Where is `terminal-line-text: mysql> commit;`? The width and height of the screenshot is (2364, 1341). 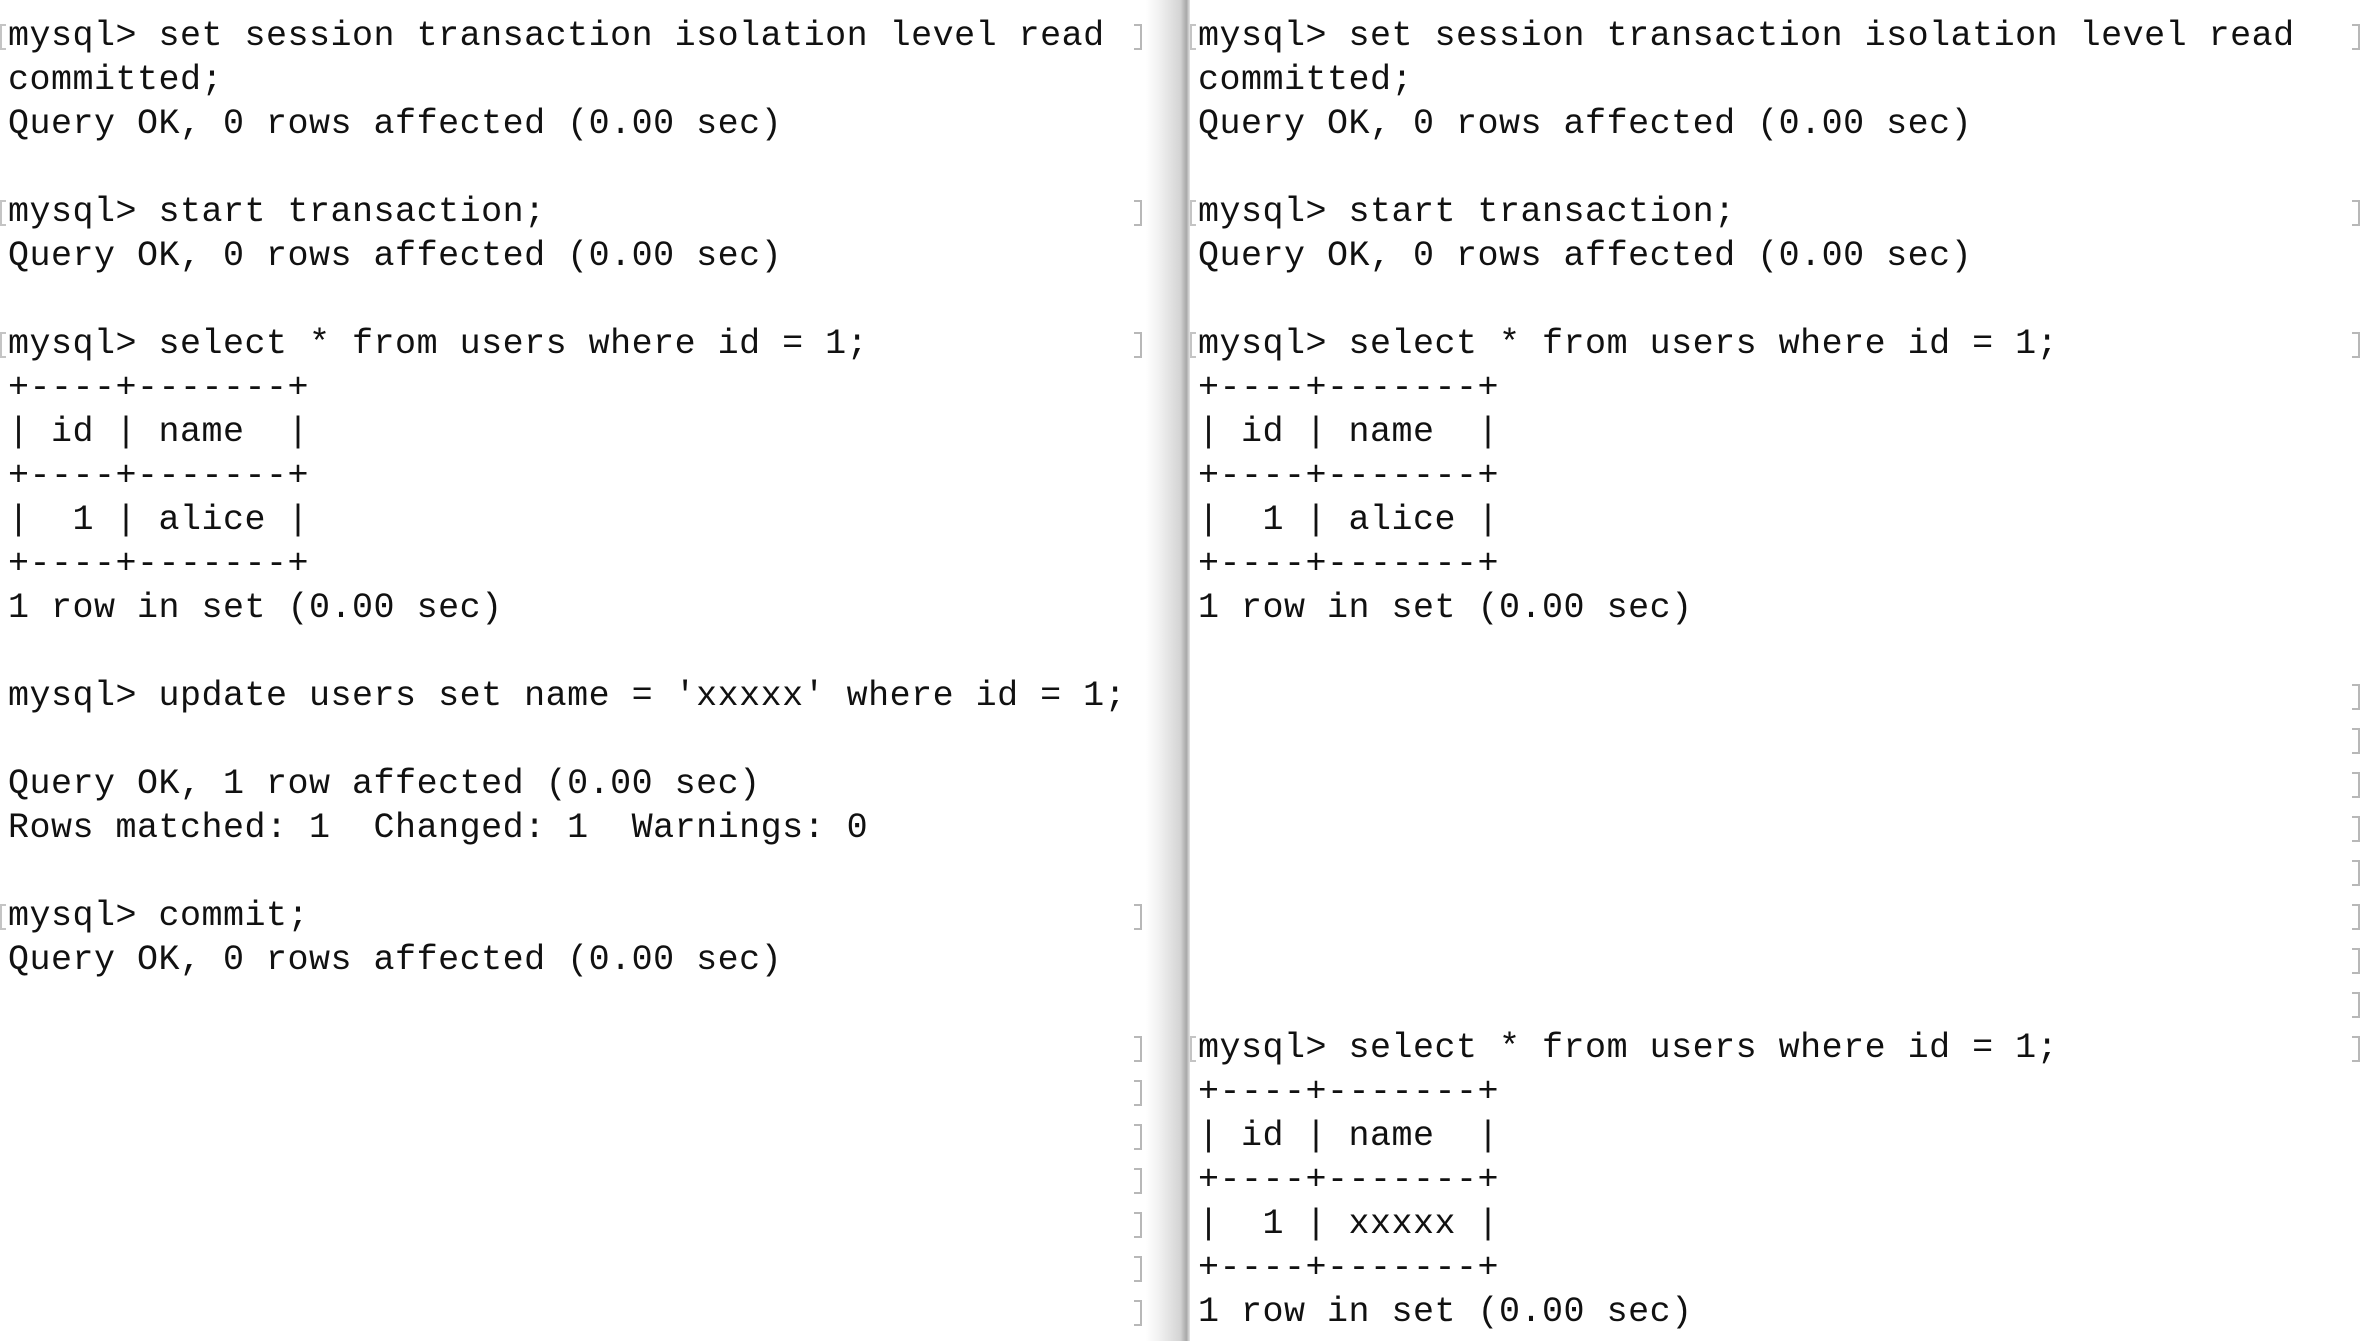 terminal-line-text: mysql> commit; is located at coordinates (159, 916).